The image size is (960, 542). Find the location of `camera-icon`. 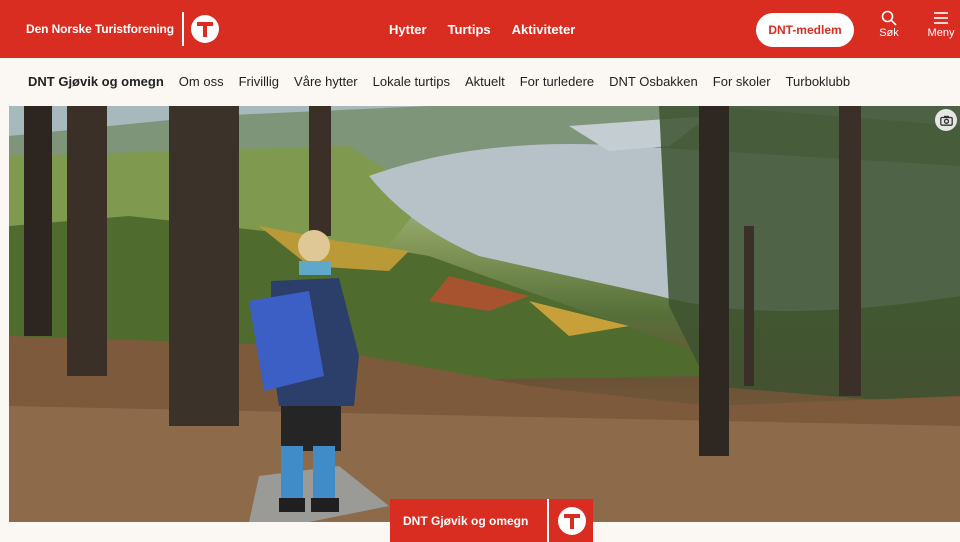

camera-icon is located at coordinates (946, 120).